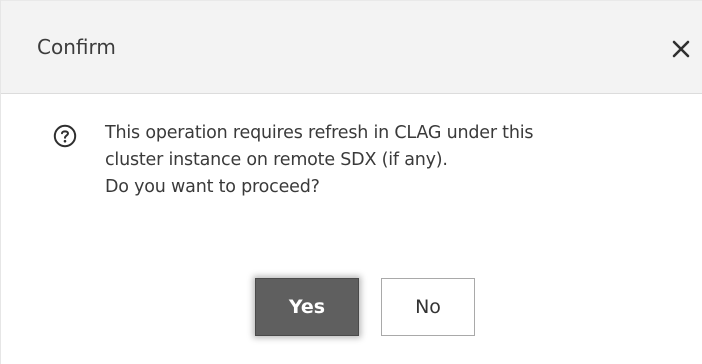 This screenshot has width=702, height=364. I want to click on message-line: cluster instance on remote SDX (if any)., so click(276, 160).